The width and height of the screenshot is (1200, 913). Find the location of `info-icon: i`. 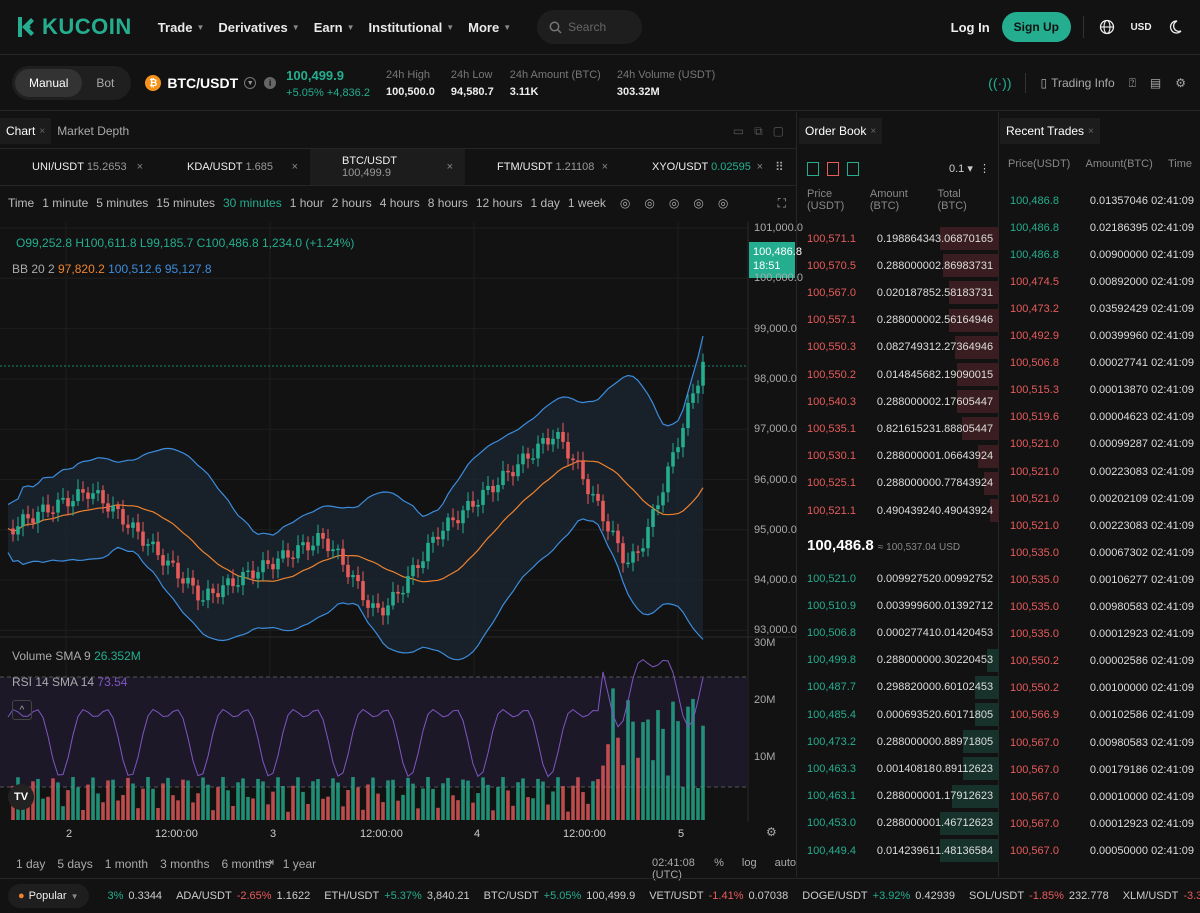

info-icon: i is located at coordinates (270, 83).